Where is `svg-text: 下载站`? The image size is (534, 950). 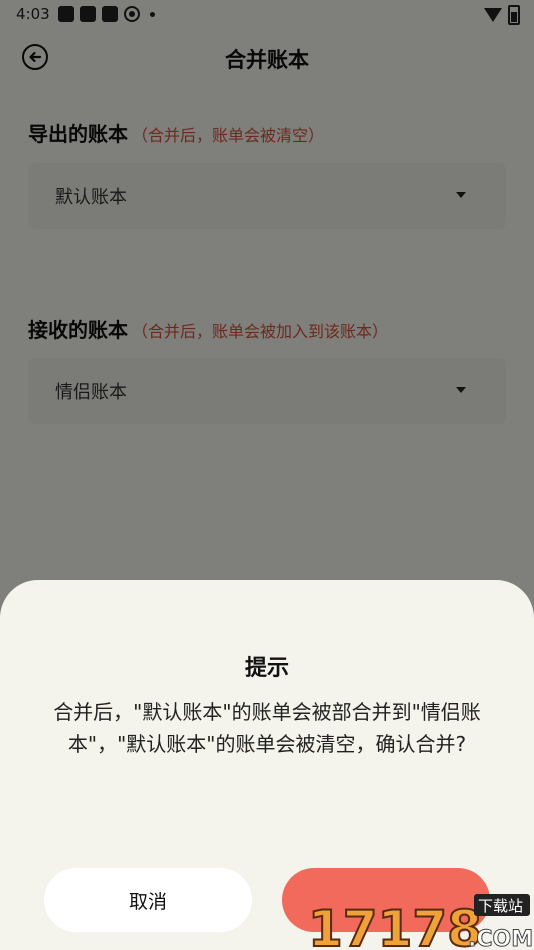 svg-text: 下载站 is located at coordinates (500, 906).